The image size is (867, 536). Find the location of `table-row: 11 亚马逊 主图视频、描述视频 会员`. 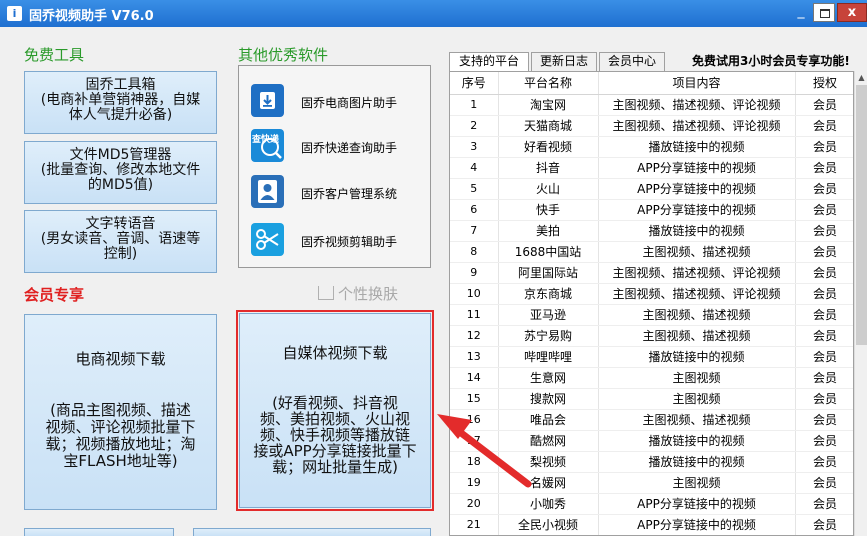

table-row: 11 亚马逊 主图视频、描述视频 会员 is located at coordinates (651, 315).